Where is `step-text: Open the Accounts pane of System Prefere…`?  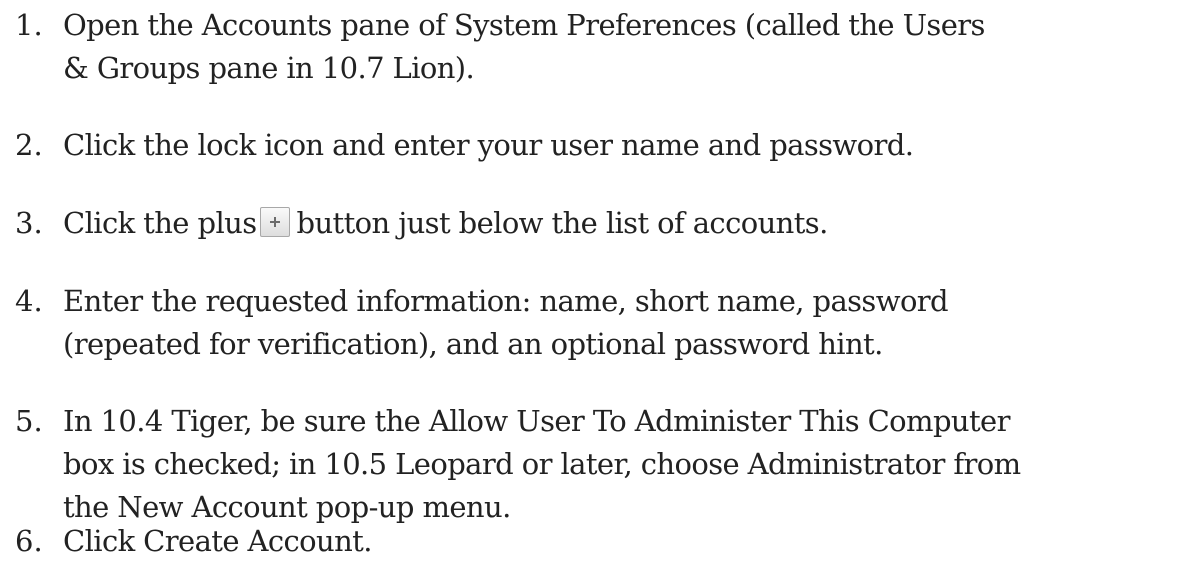
step-text: Open the Accounts pane of System Prefere… is located at coordinates (610, 47).